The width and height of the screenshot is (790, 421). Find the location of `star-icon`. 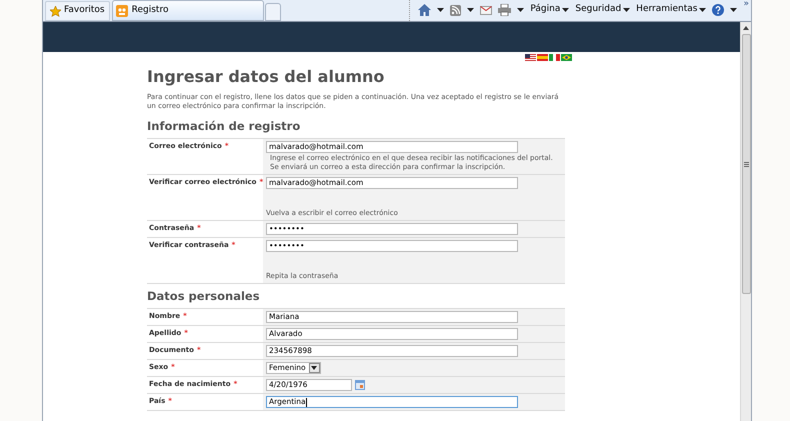

star-icon is located at coordinates (55, 11).